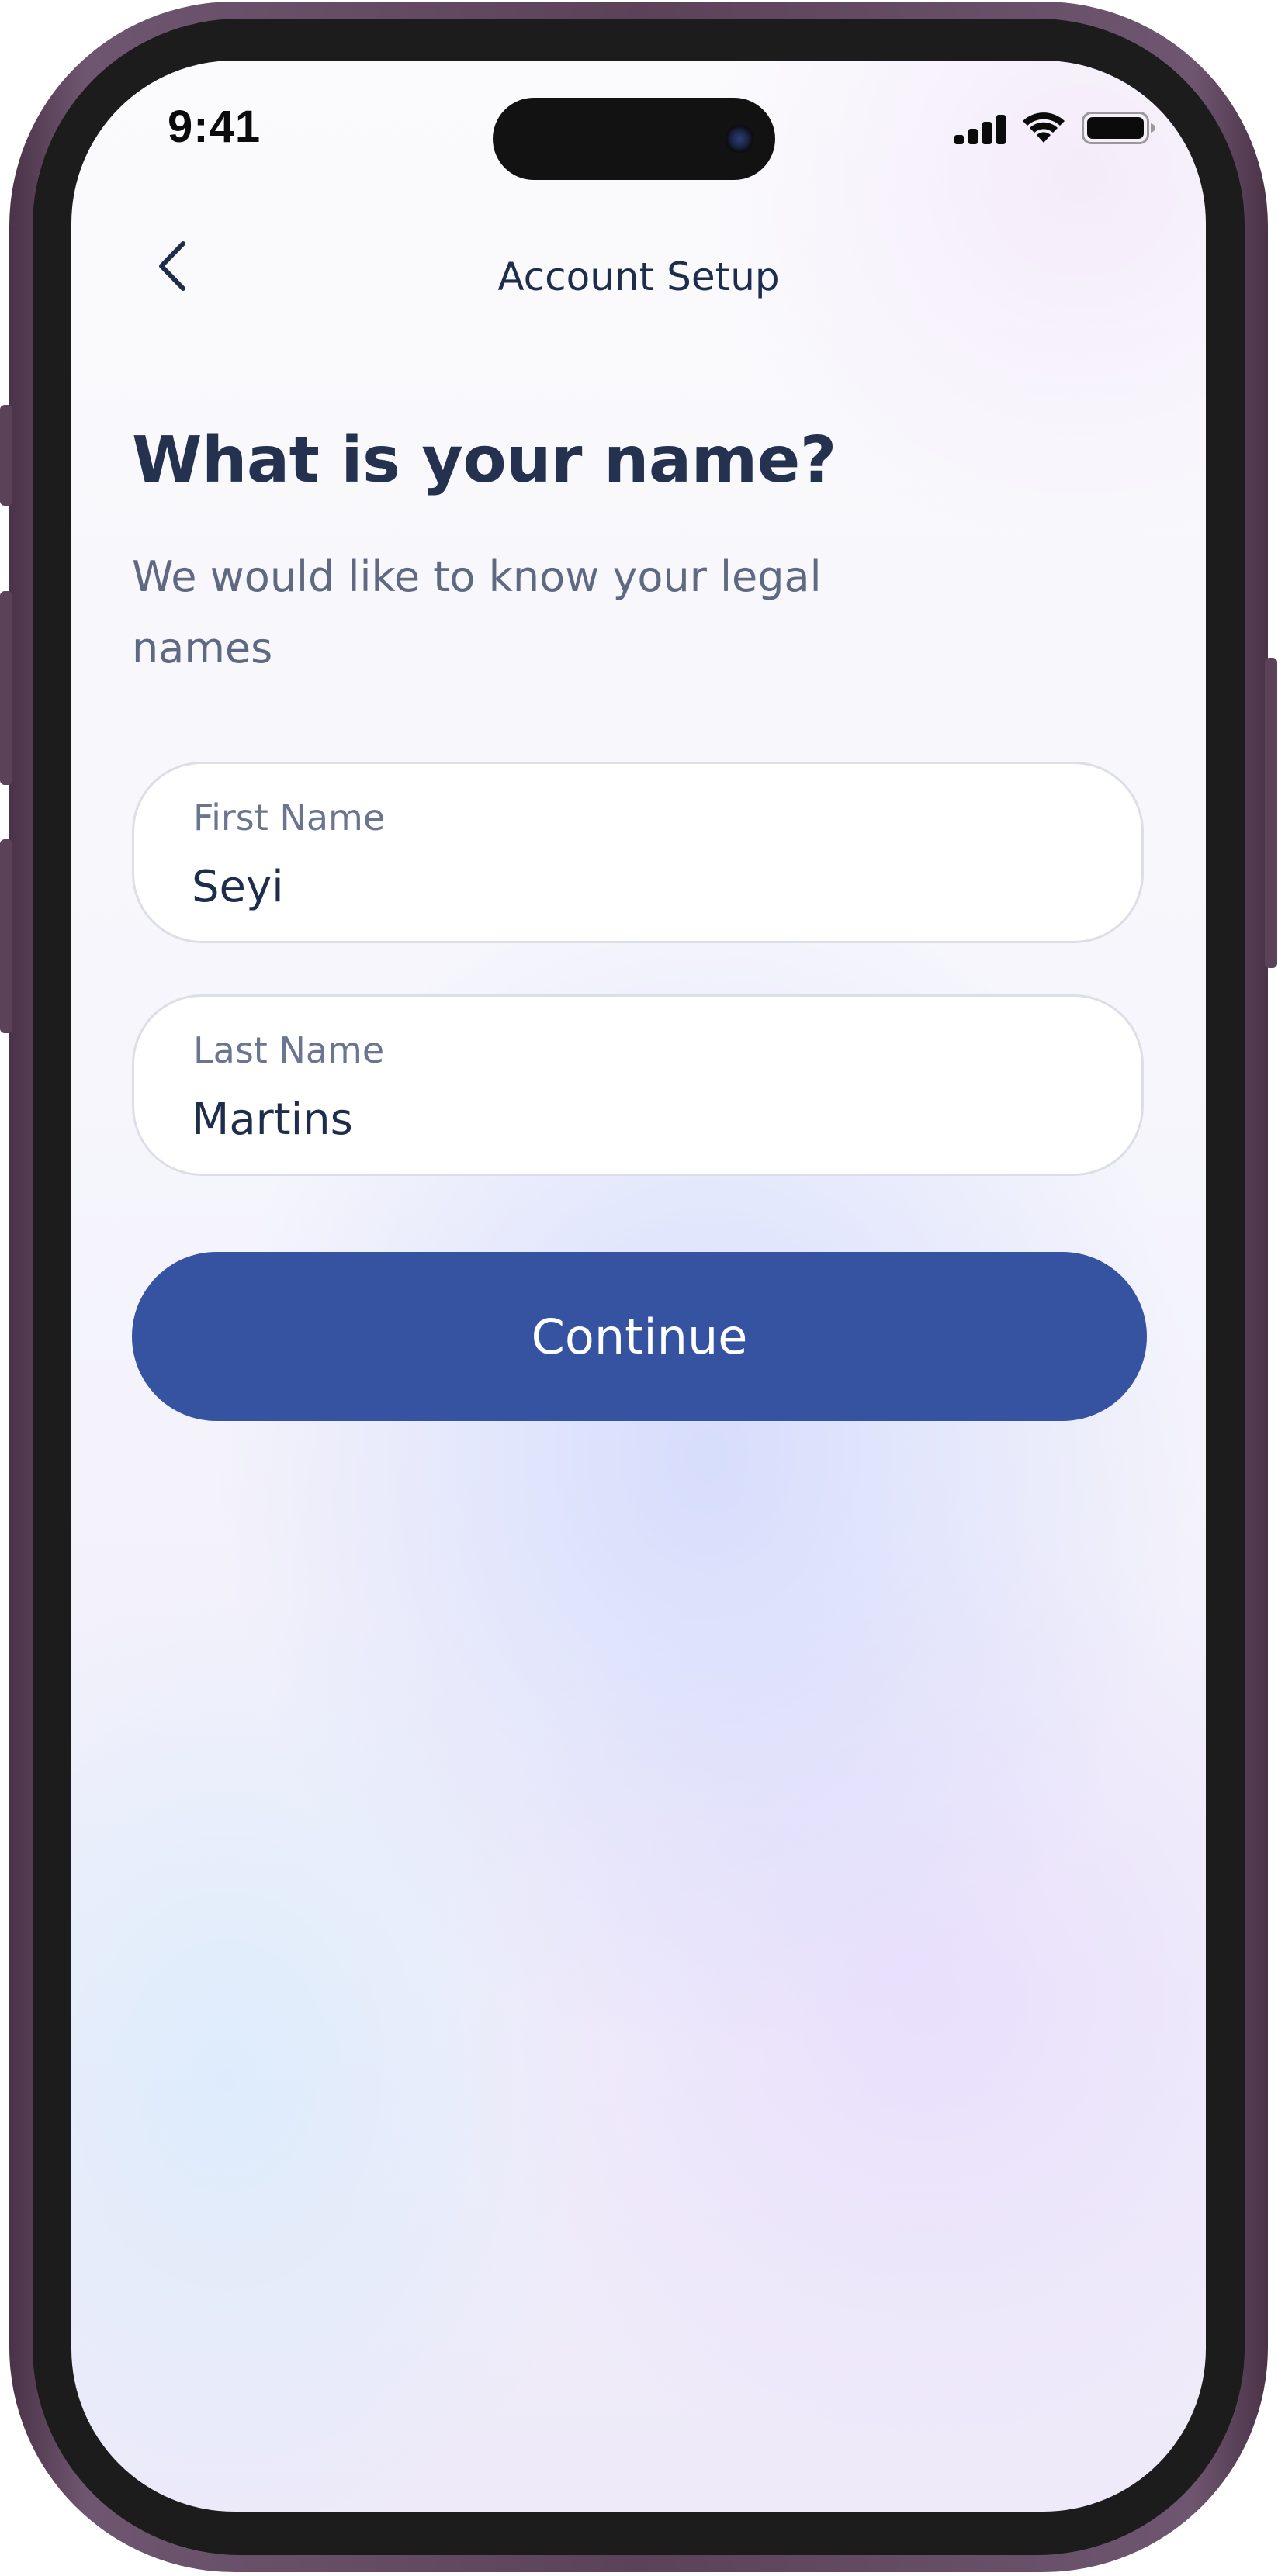 This screenshot has width=1278, height=2576. What do you see at coordinates (289, 817) in the screenshot?
I see `first-name-label: First Name` at bounding box center [289, 817].